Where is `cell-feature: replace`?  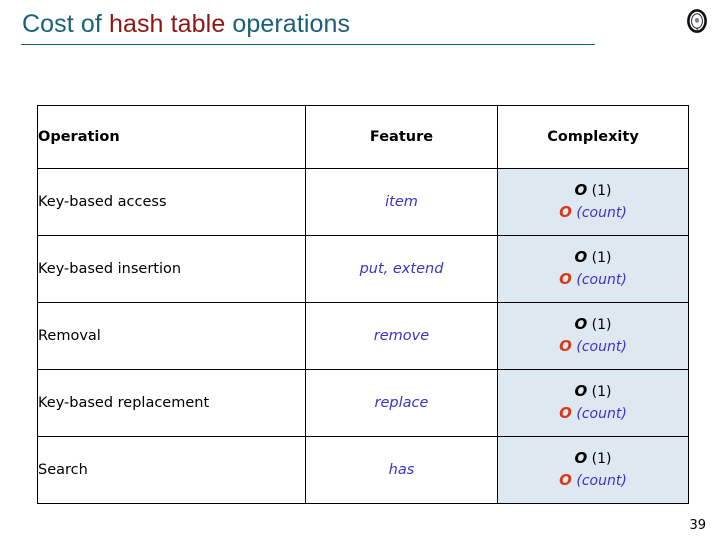
cell-feature: replace is located at coordinates (401, 403).